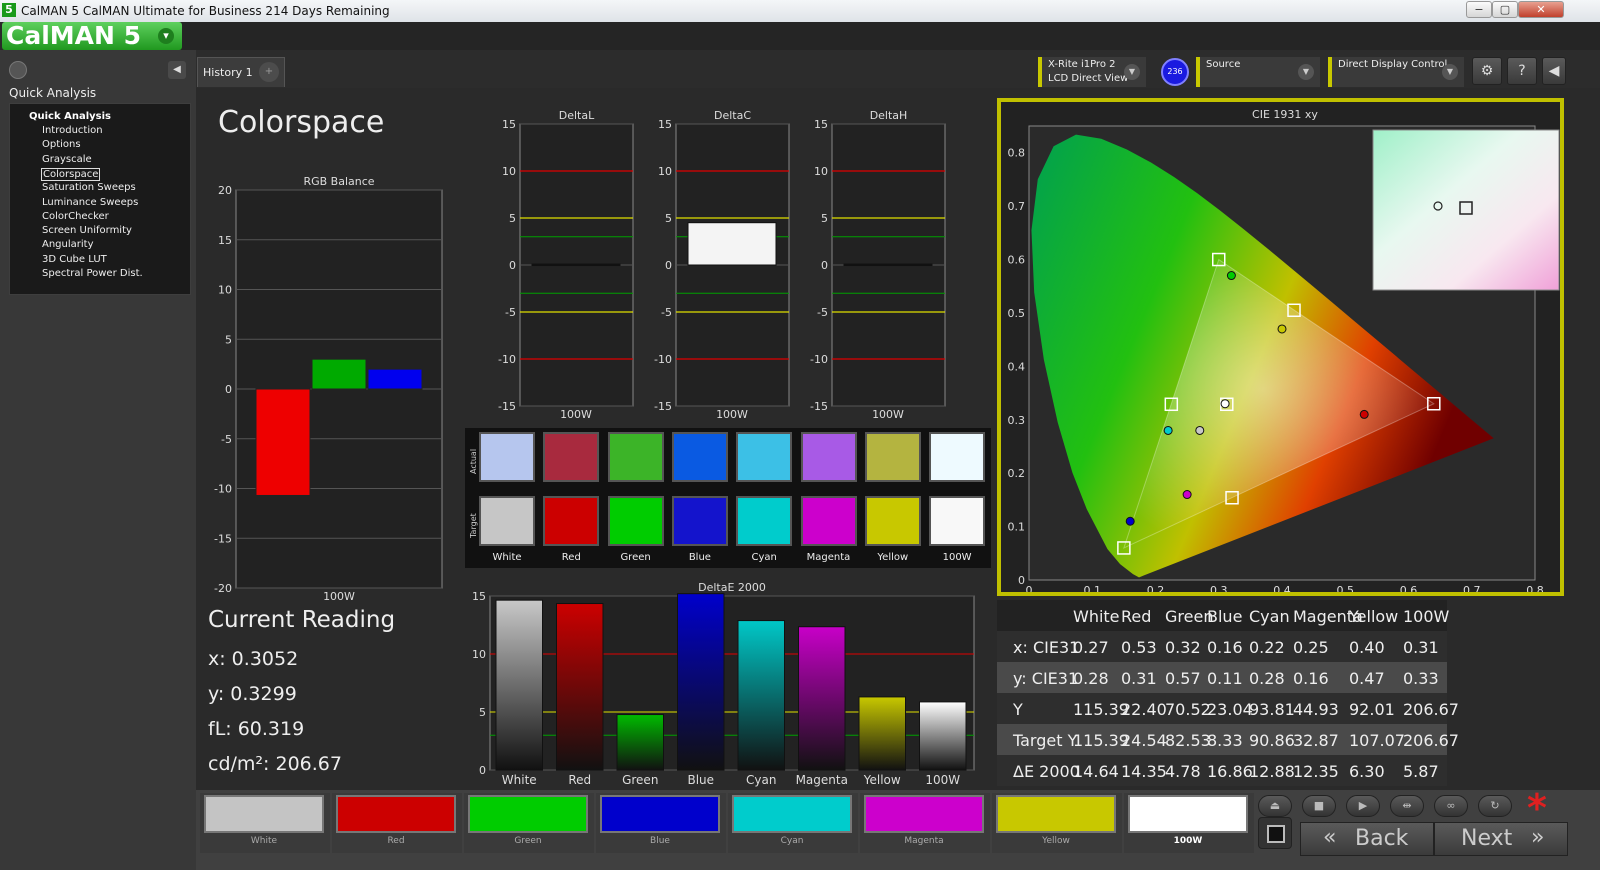 The height and width of the screenshot is (870, 1600). I want to click on x-tick-label: Cyan, so click(761, 780).